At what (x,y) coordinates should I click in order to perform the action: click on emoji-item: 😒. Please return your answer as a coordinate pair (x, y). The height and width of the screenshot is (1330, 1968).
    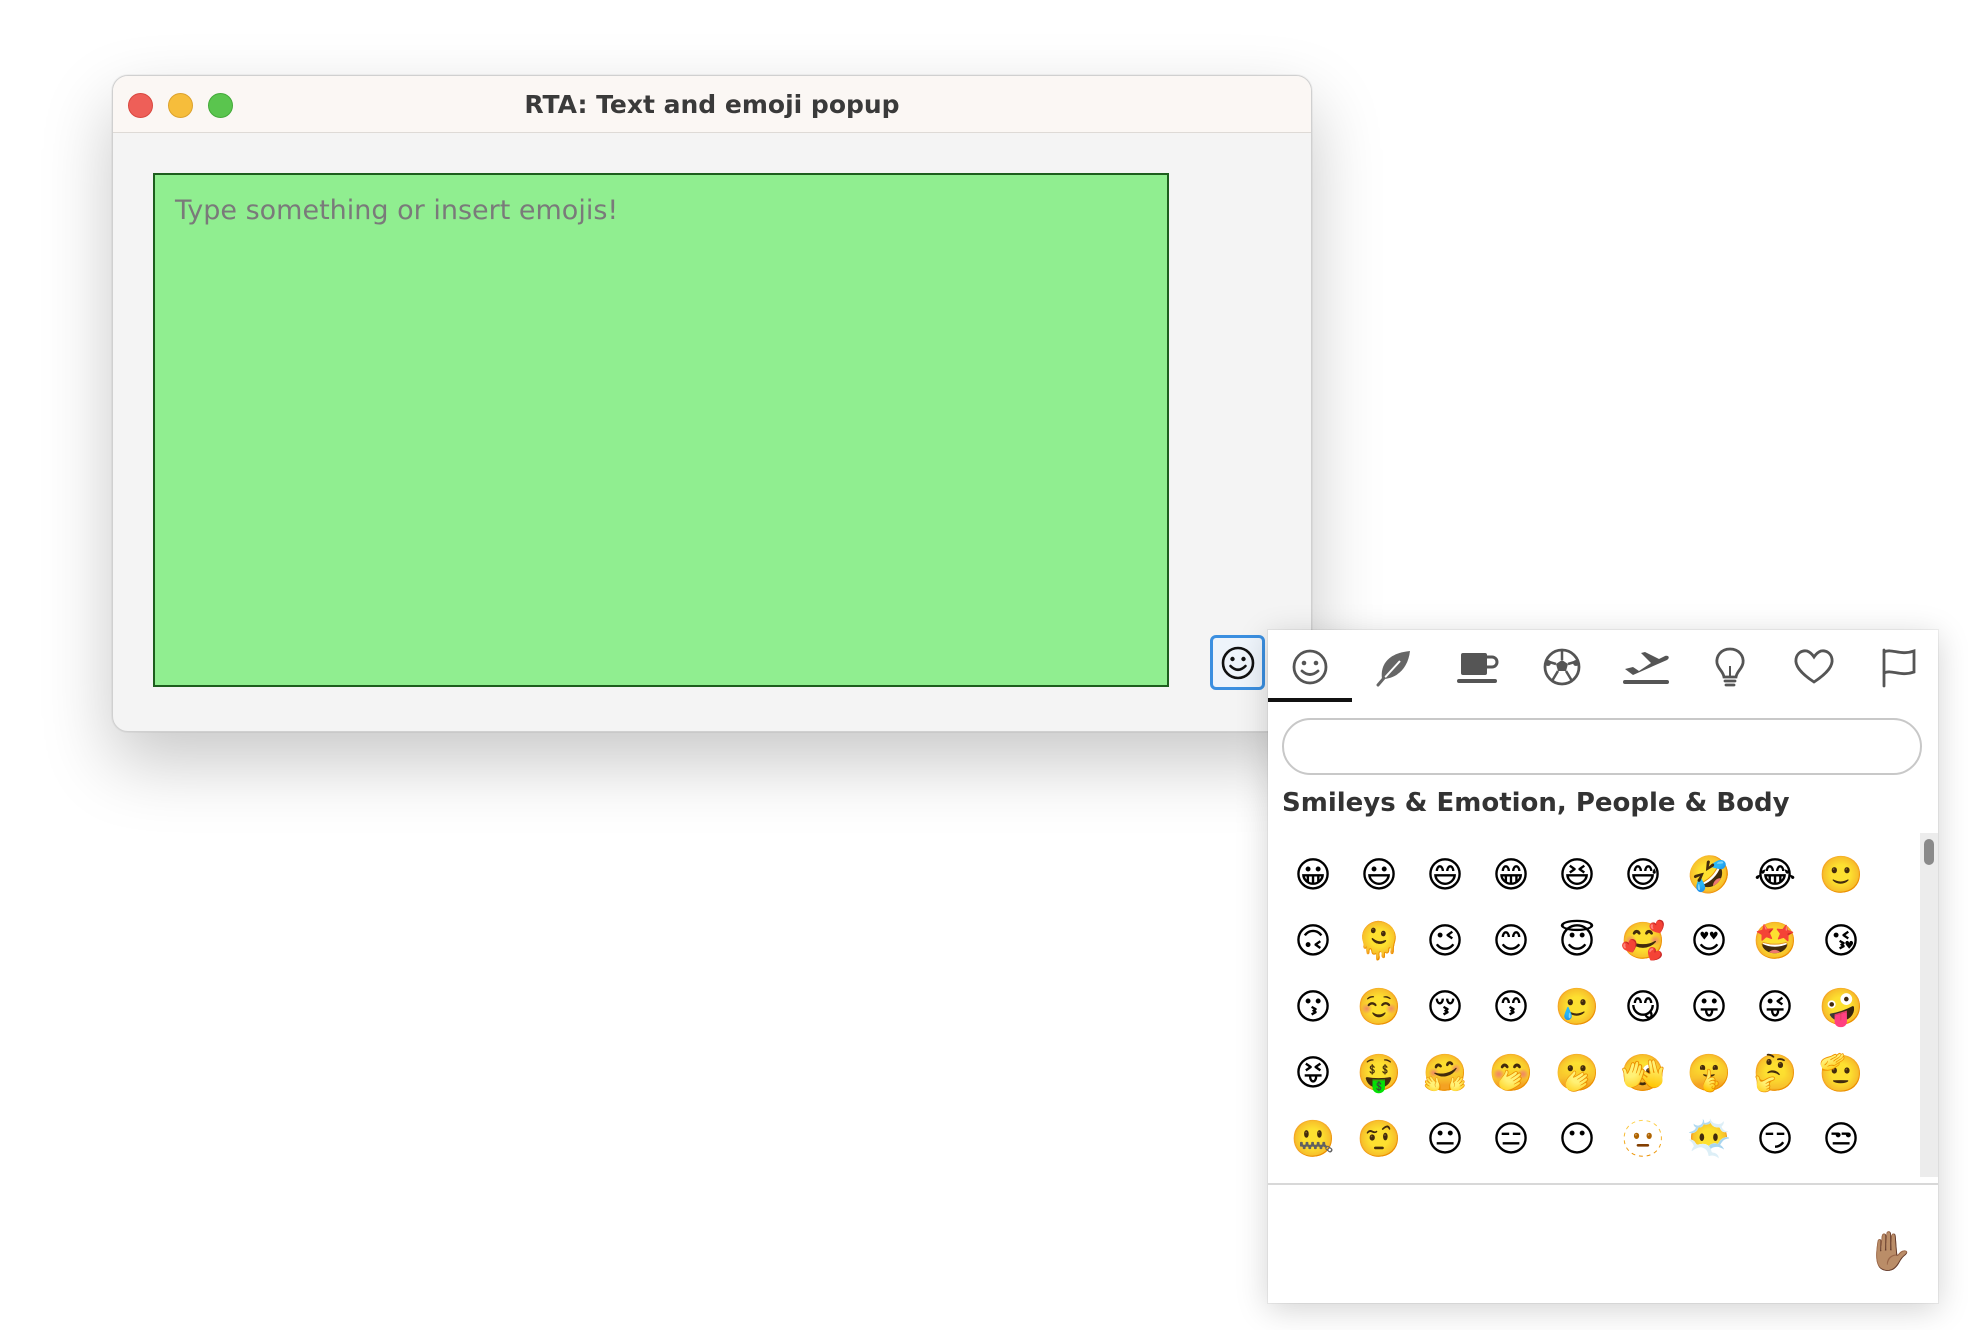
    Looking at the image, I should click on (1841, 1140).